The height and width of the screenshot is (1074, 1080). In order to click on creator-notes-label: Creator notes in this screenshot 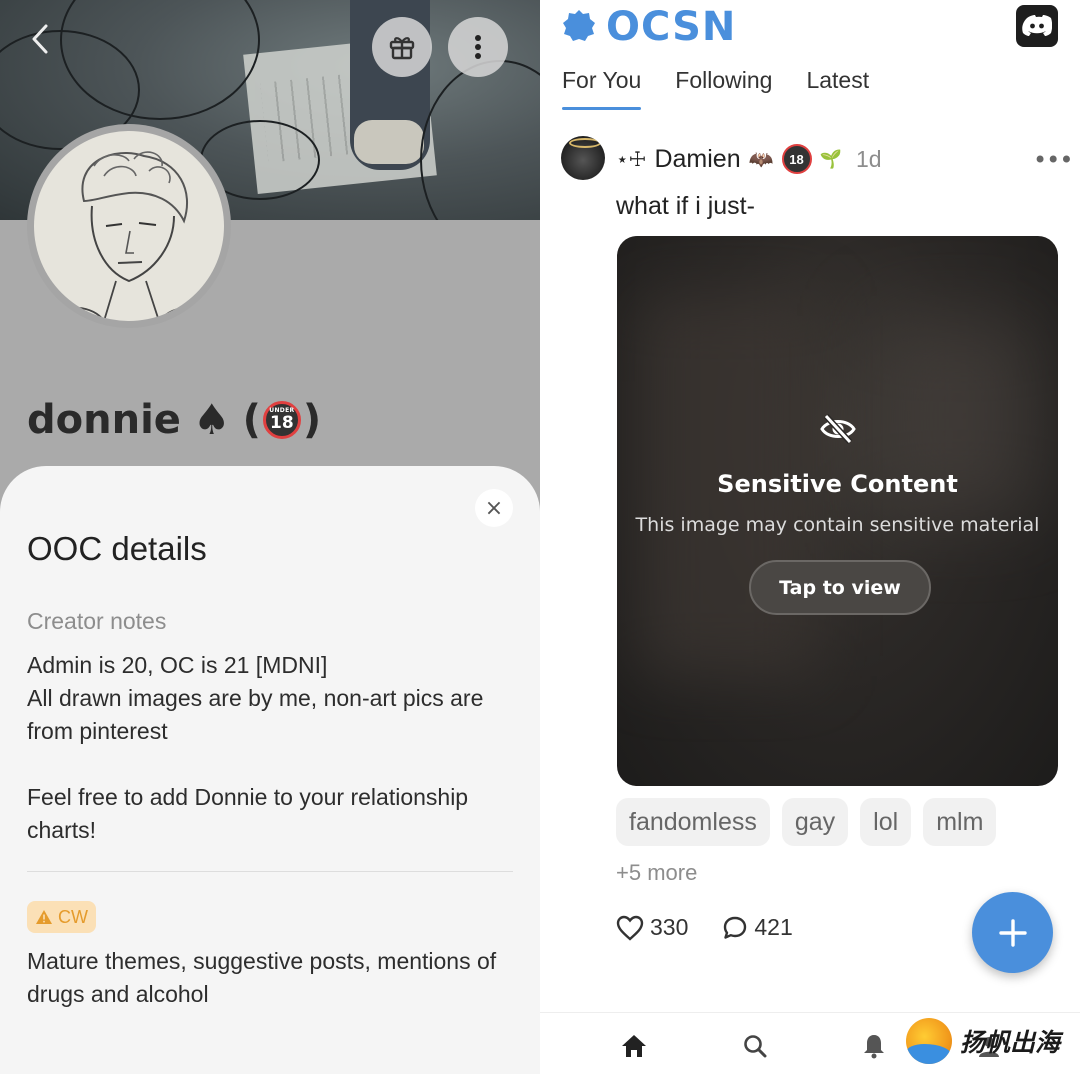, I will do `click(97, 621)`.